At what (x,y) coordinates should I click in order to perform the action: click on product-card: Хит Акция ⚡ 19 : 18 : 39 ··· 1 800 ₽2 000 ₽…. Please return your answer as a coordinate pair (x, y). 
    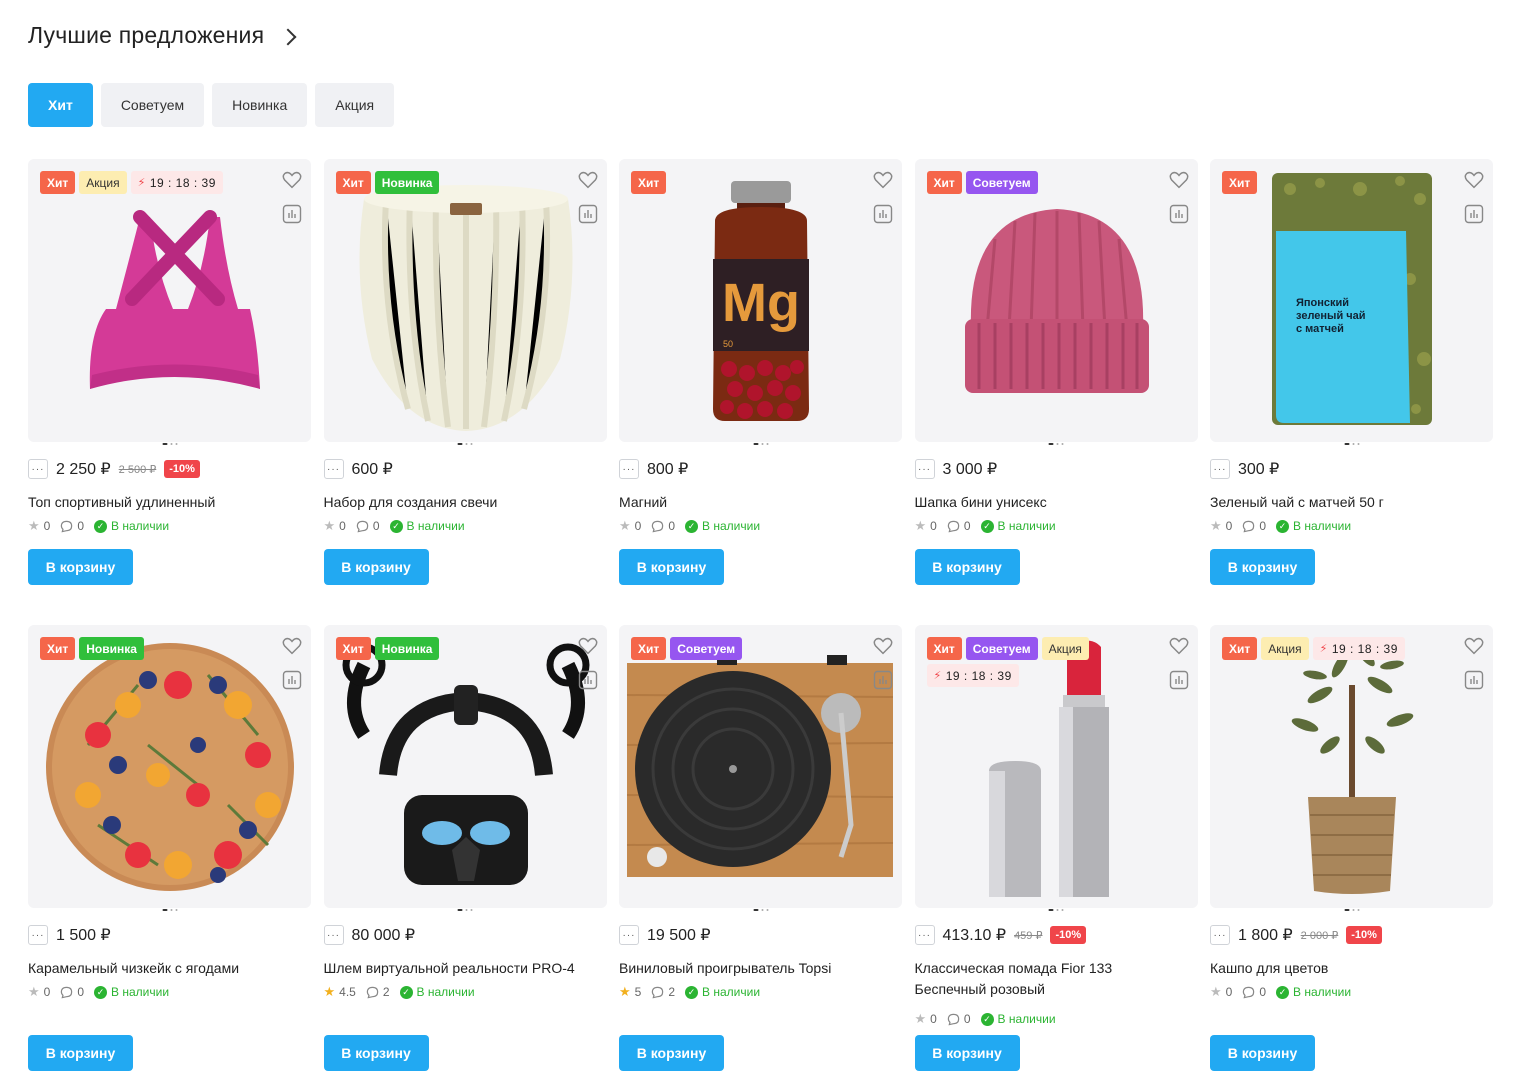
    Looking at the image, I should click on (1351, 856).